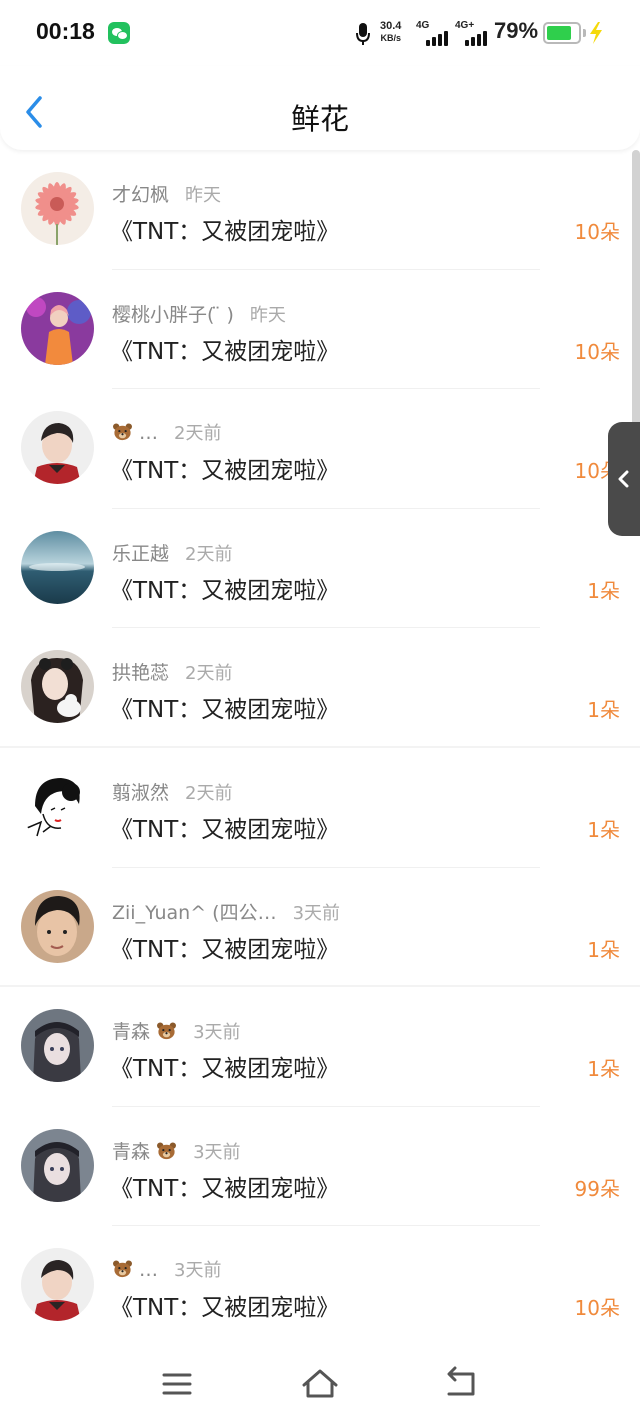  Describe the element at coordinates (320, 688) in the screenshot. I see `list-item: 拱艳蕊 2天前 《TNT：又被团宠啦》 1朵` at that location.